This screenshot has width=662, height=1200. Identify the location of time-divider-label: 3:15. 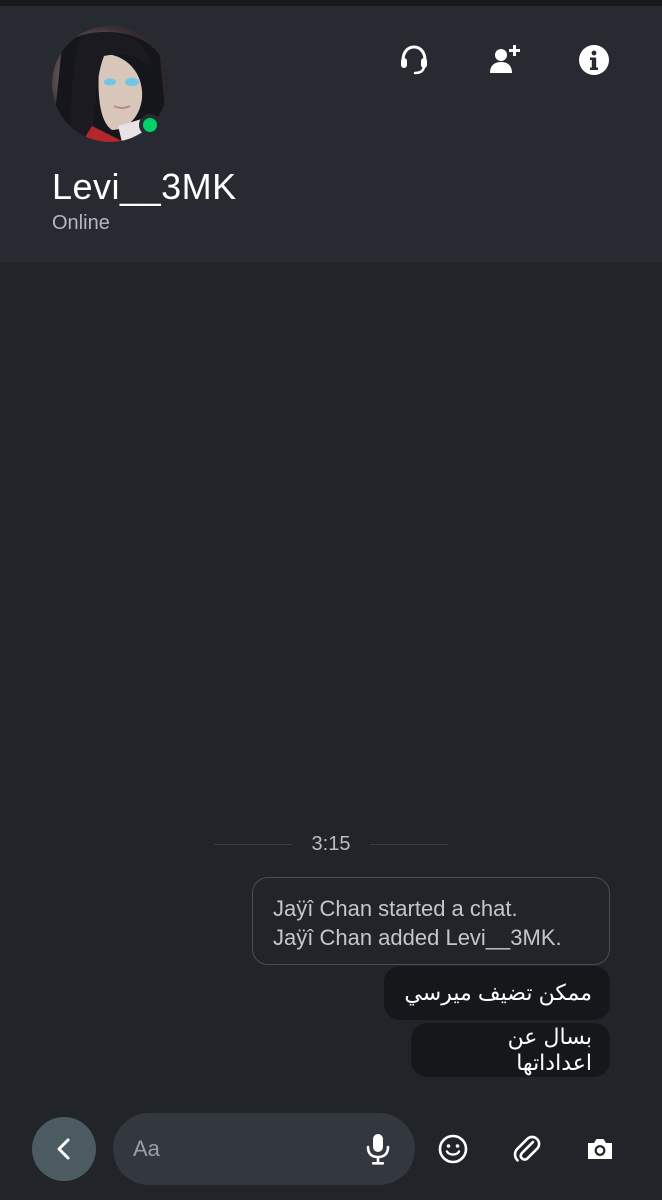
(331, 843).